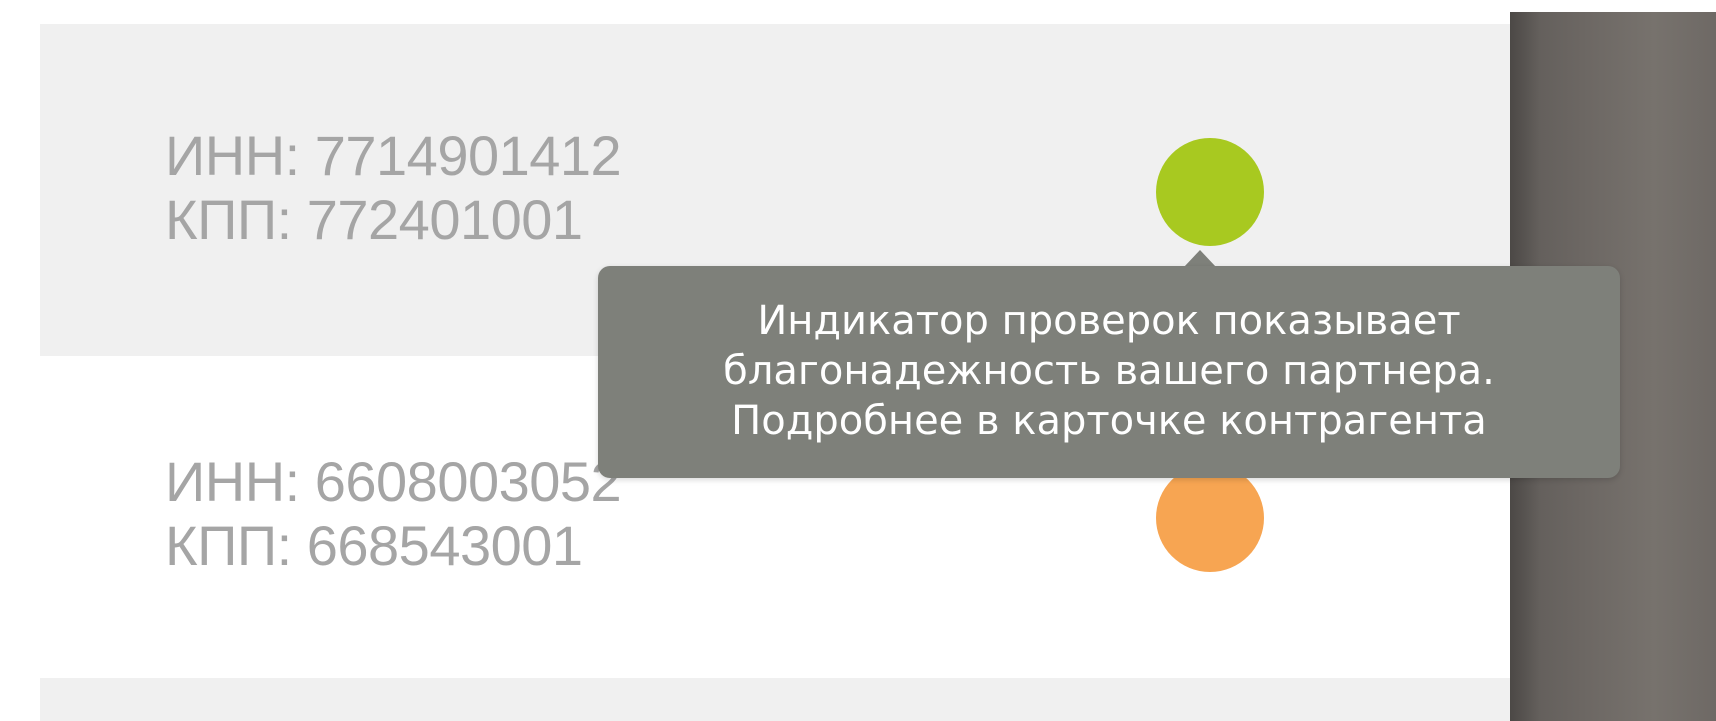 This screenshot has height=721, width=1716. I want to click on tooltip-arrow, so click(1200, 258).